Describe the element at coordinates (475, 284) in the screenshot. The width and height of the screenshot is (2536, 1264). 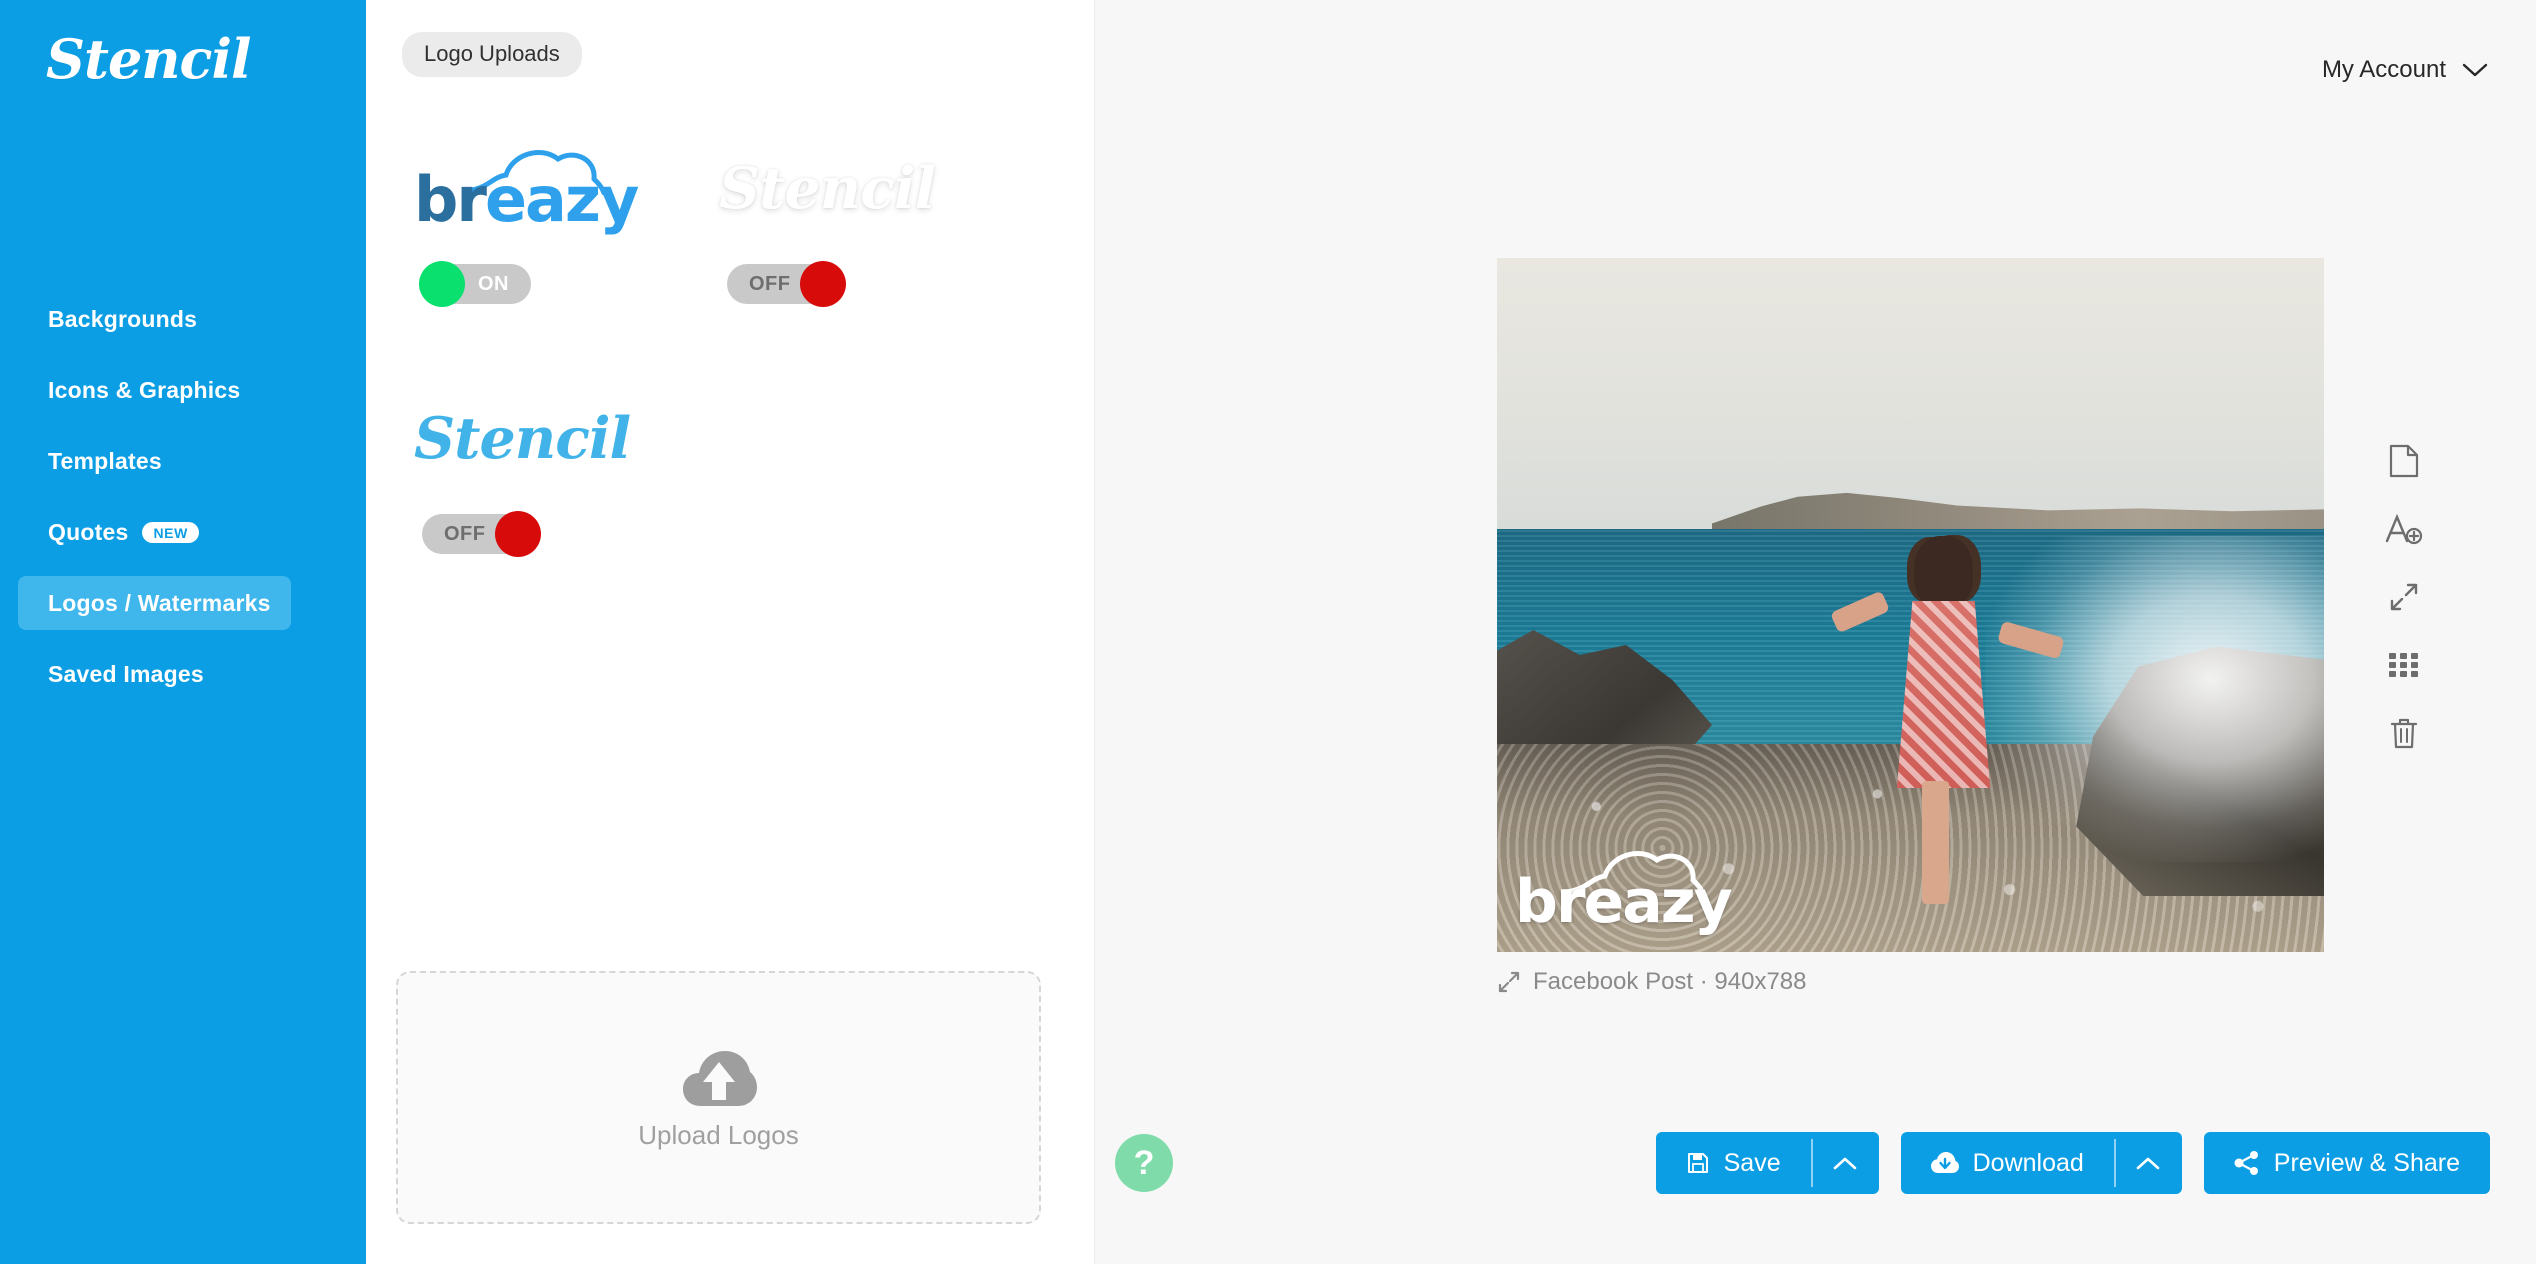
I see `logo-toggle-breazy: ON` at that location.